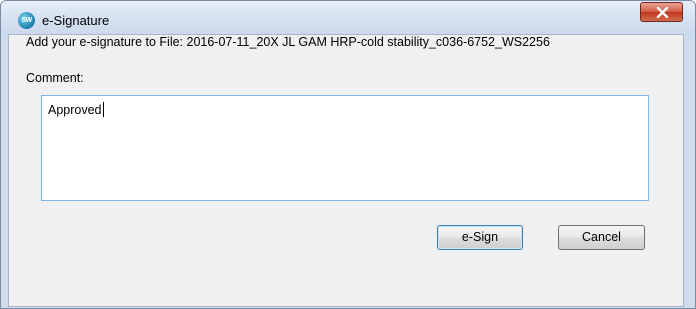 This screenshot has height=309, width=696. I want to click on comment-label: Comment:, so click(55, 78).